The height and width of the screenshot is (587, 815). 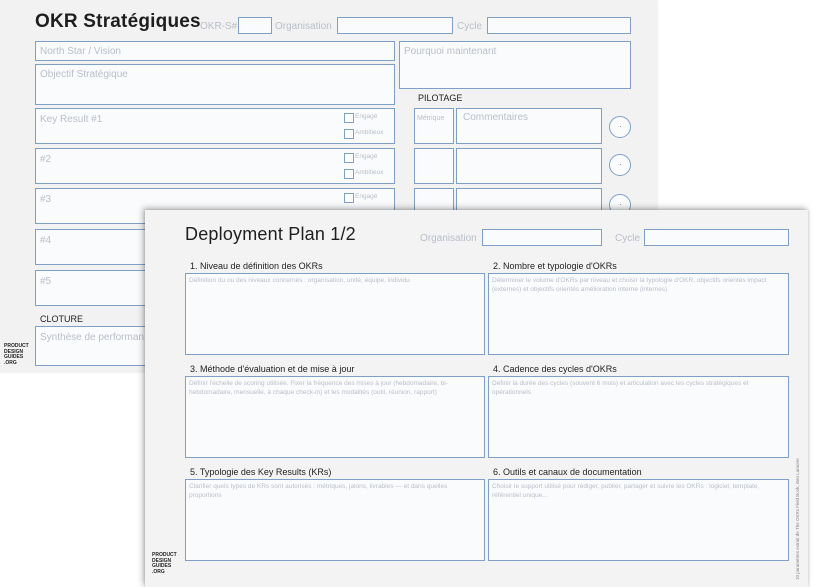 I want to click on status-circle-2: ·, so click(x=620, y=165).